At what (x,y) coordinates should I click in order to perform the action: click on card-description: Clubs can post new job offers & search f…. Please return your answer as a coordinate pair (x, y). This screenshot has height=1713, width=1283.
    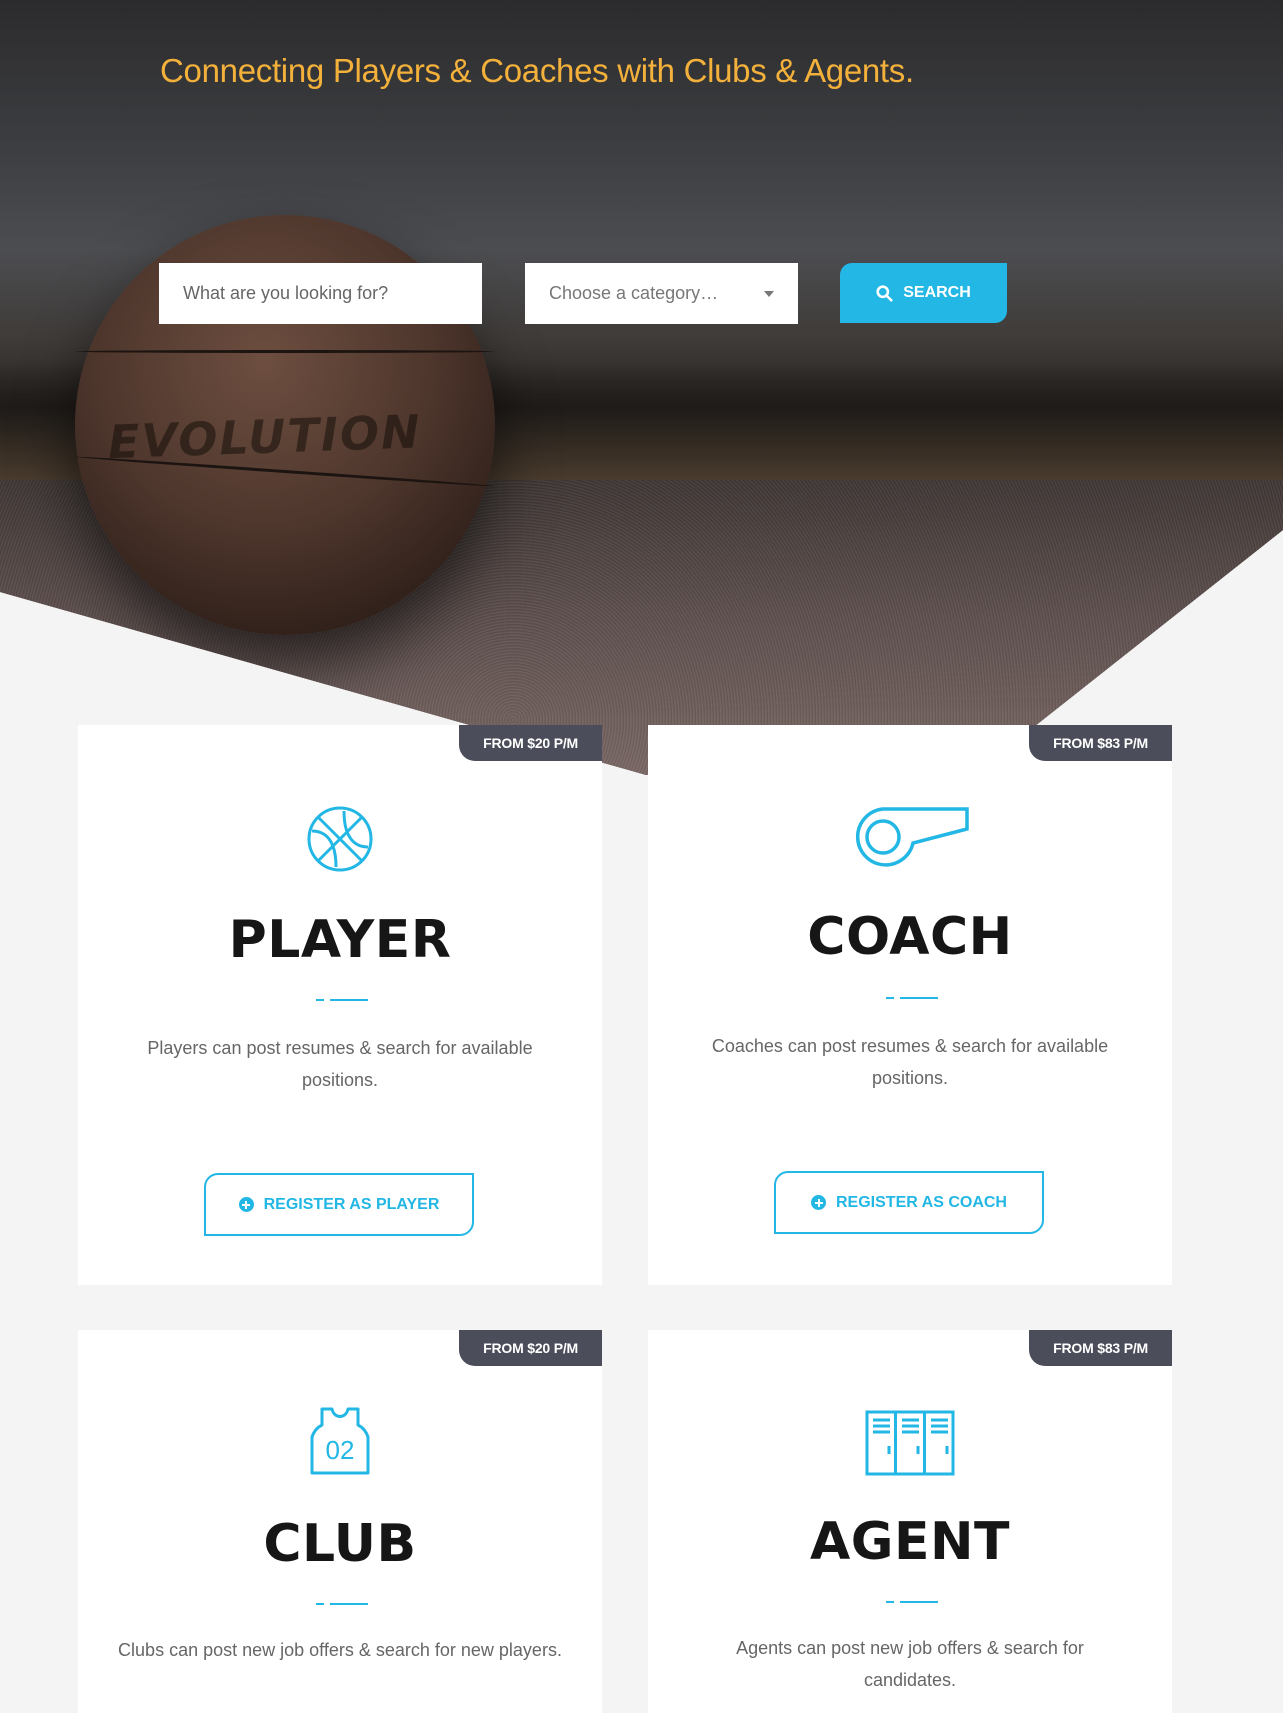
    Looking at the image, I should click on (340, 1650).